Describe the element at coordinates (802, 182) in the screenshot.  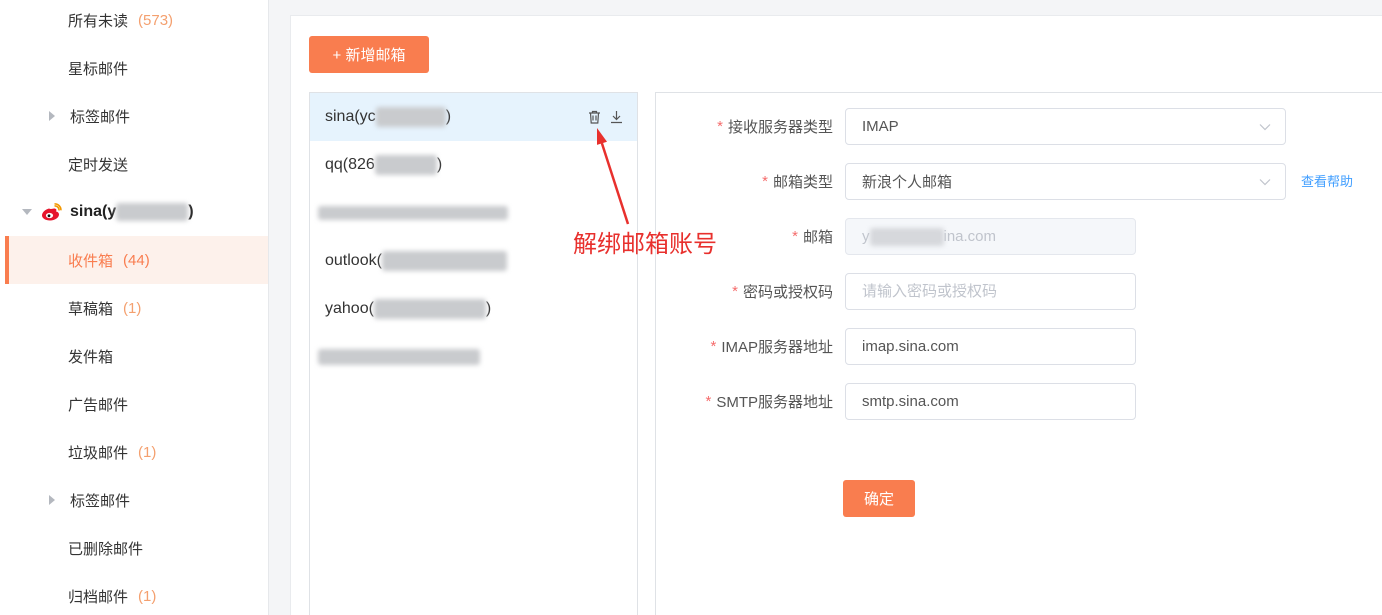
I see `label-text: 邮箱类型` at that location.